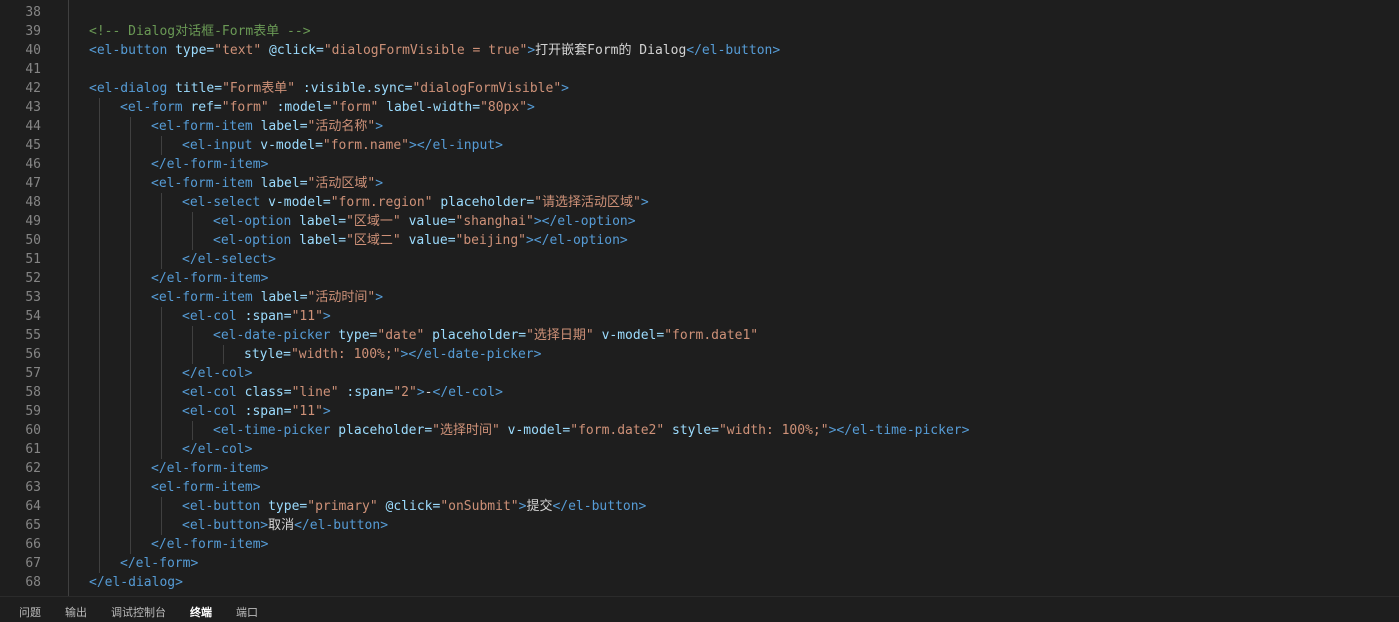  What do you see at coordinates (699, 183) in the screenshot?
I see `code-line: 47 <el-form-item label="活动区域">` at bounding box center [699, 183].